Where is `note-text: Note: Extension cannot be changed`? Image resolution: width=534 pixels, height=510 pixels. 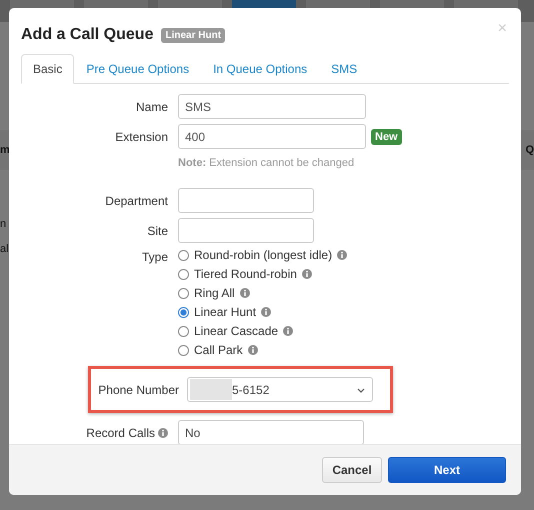 note-text: Note: Extension cannot be changed is located at coordinates (267, 163).